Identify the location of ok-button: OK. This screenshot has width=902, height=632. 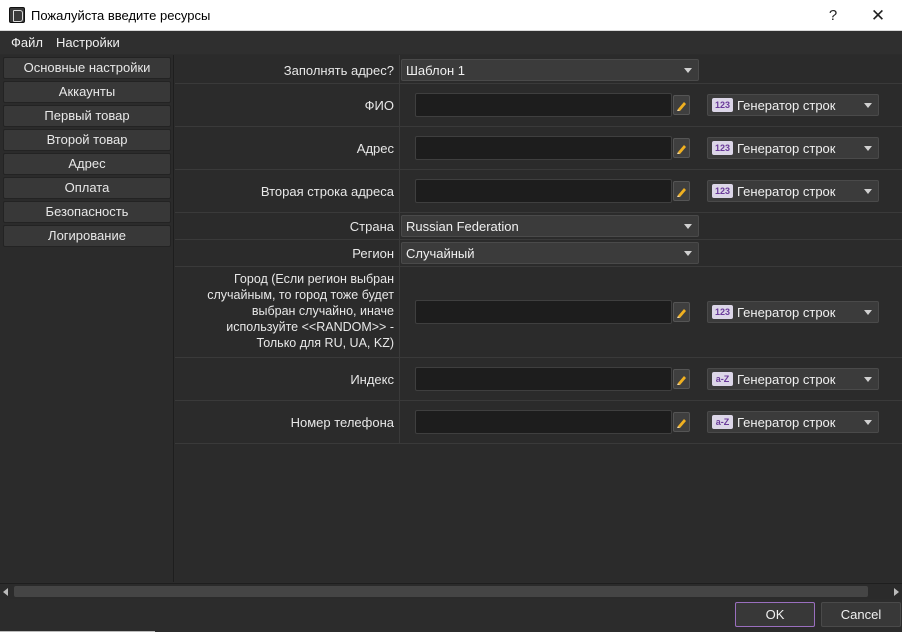
(775, 614).